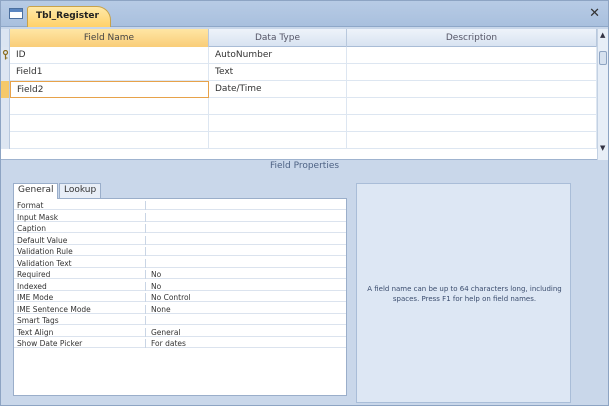  I want to click on property-label: Default Value, so click(80, 240).